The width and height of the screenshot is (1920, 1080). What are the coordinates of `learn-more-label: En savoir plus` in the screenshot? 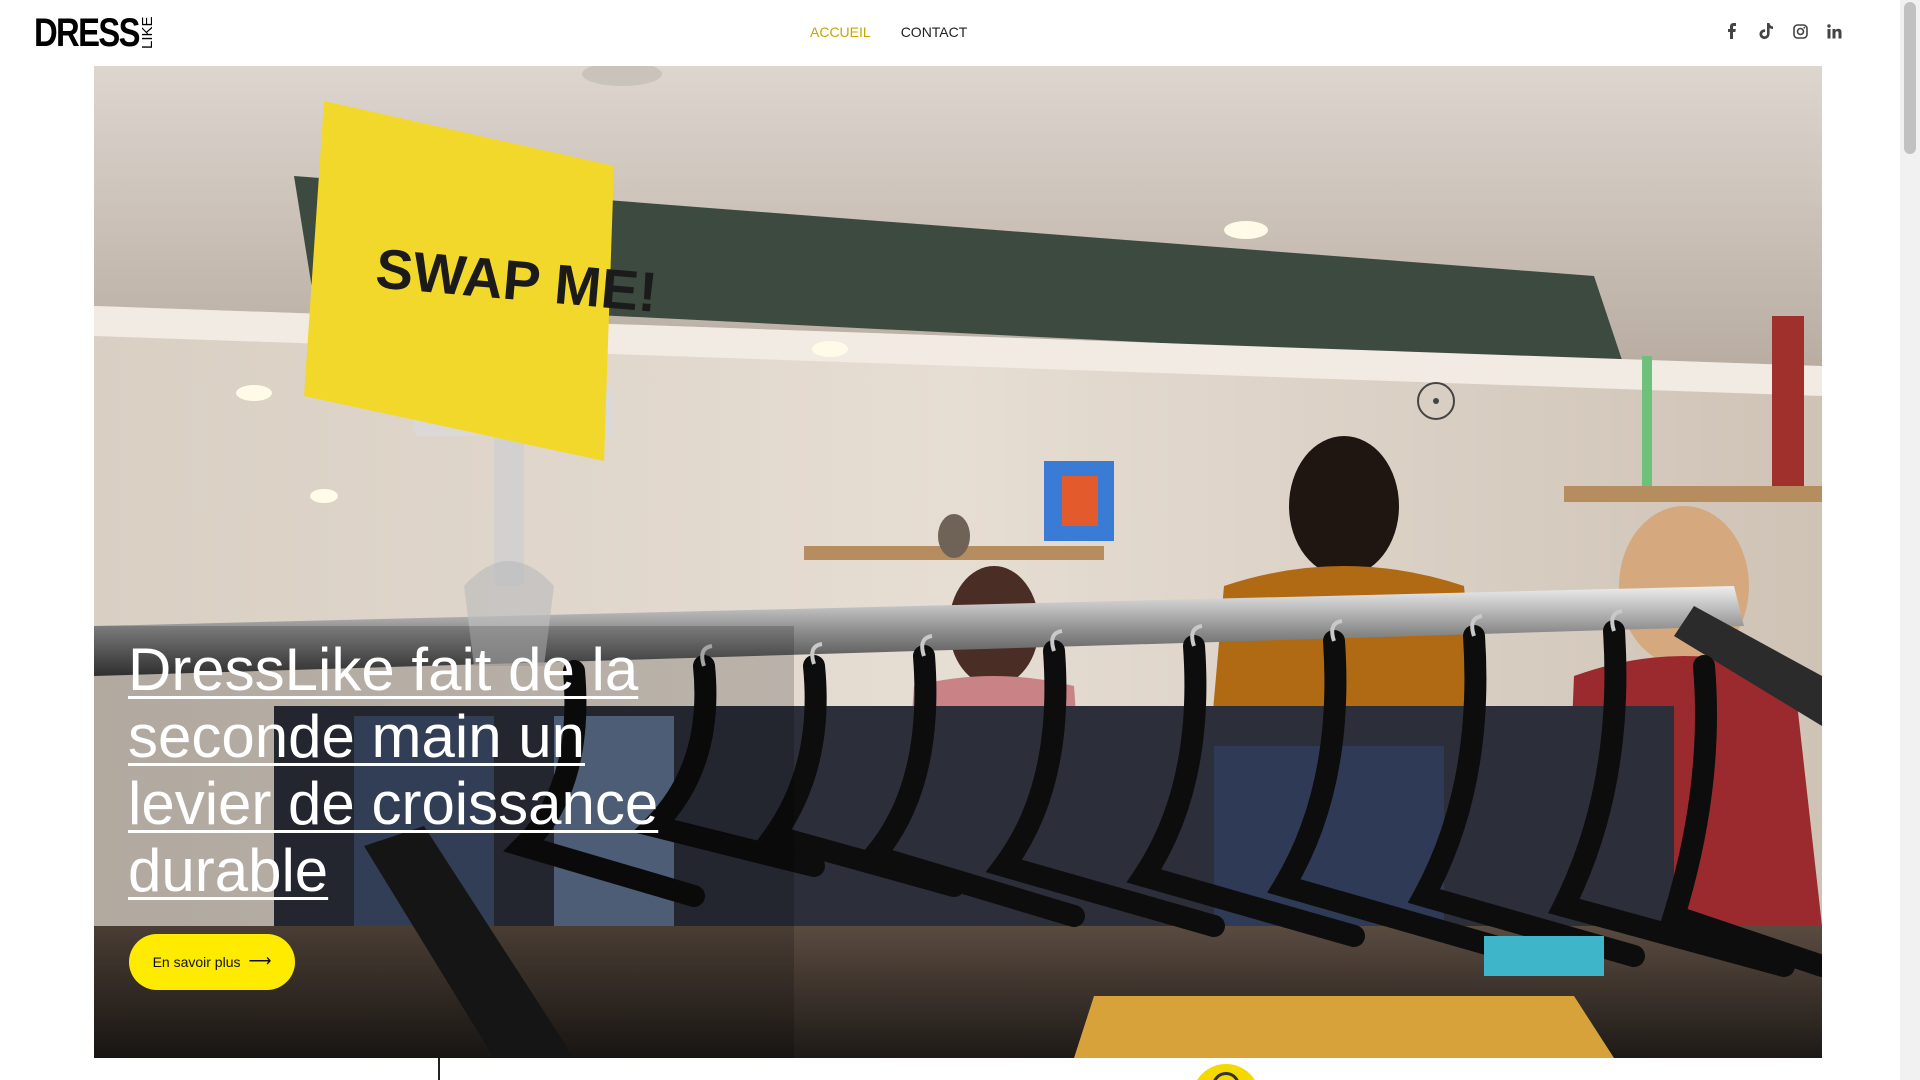 It's located at (196, 962).